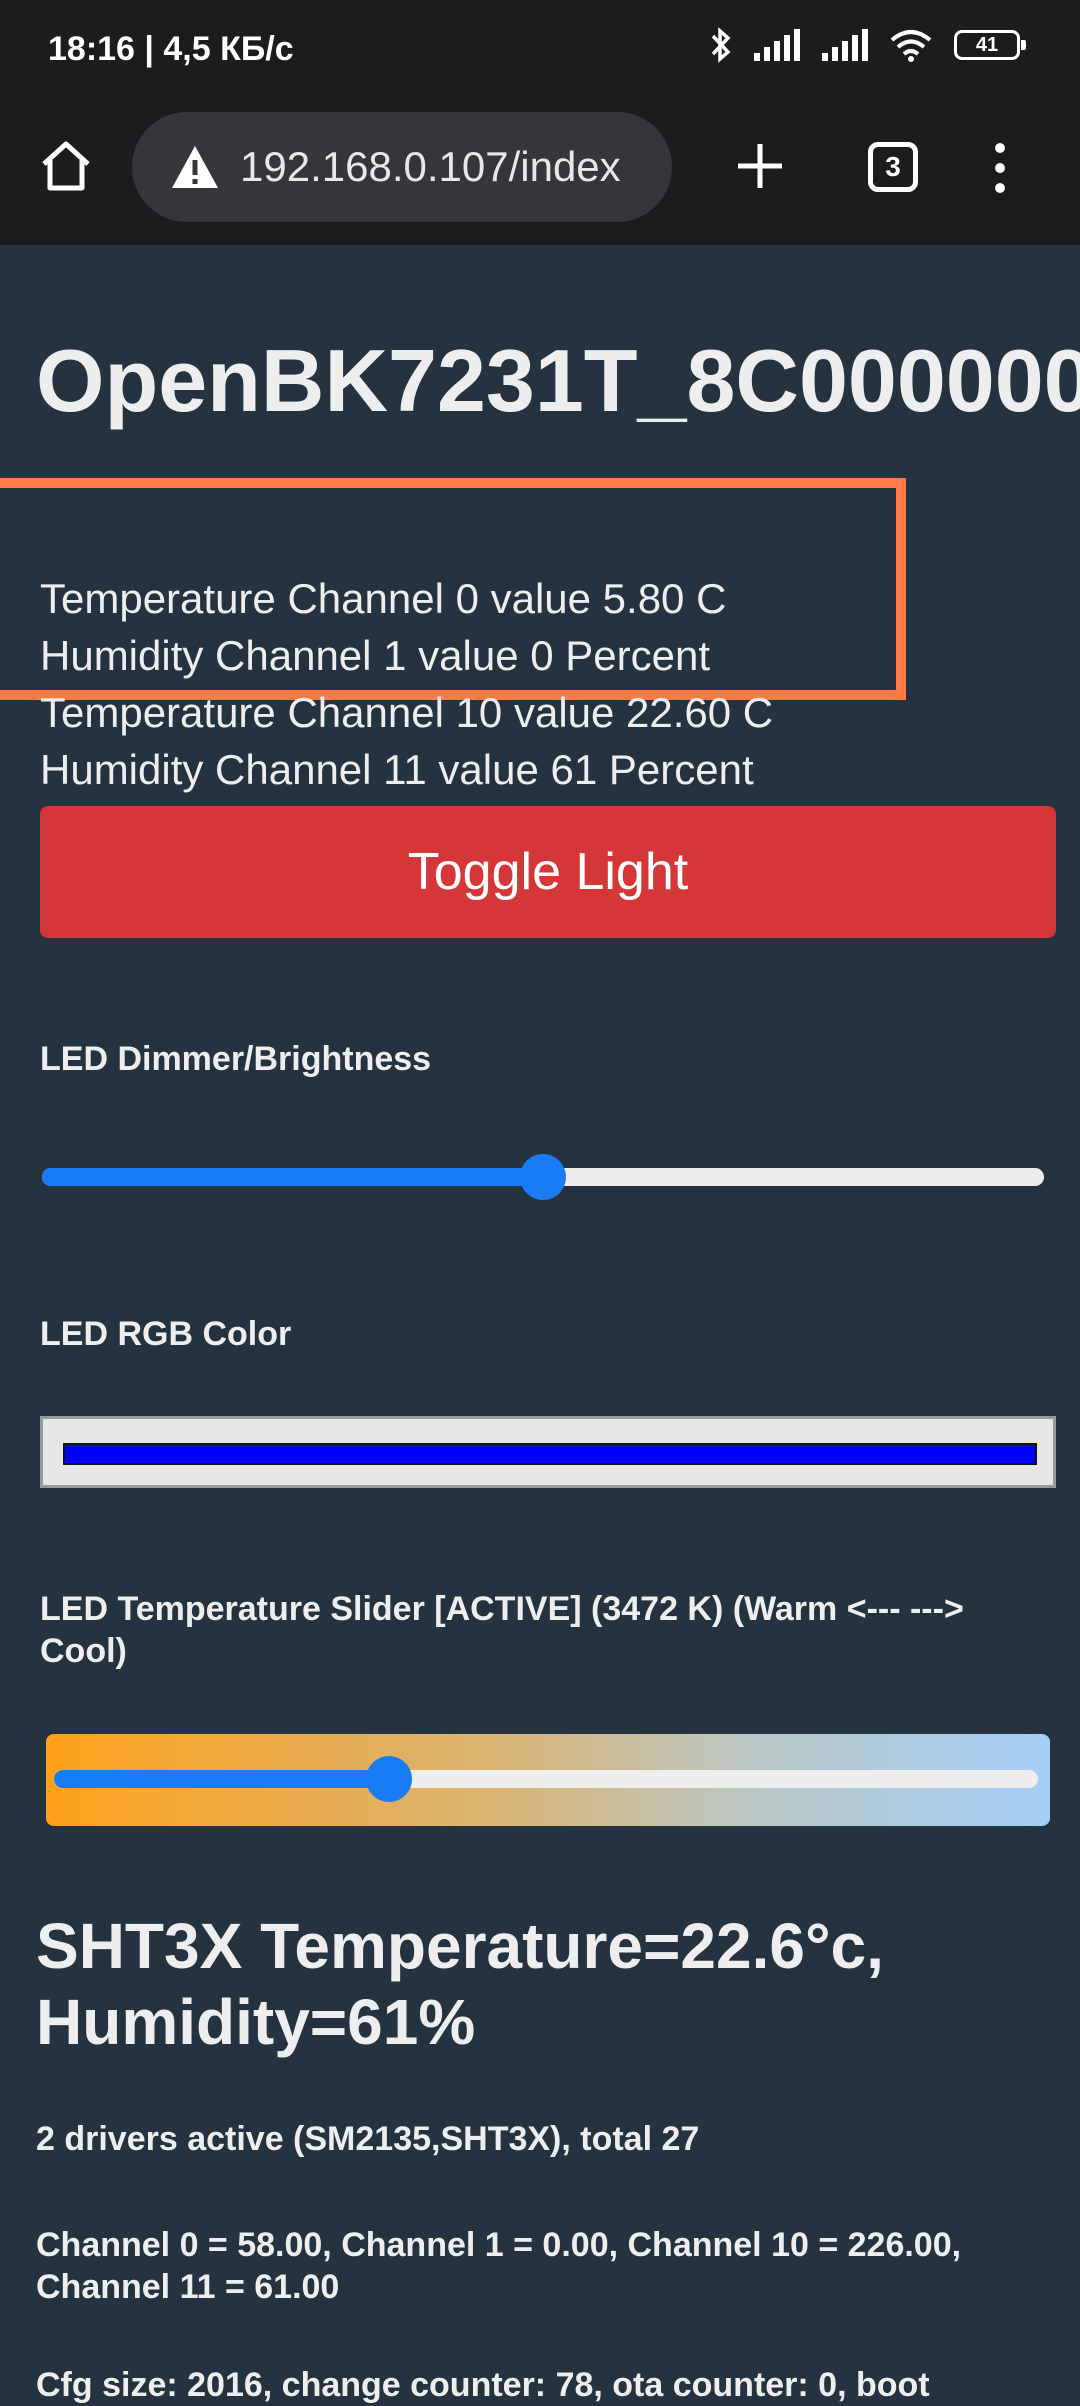 The height and width of the screenshot is (2406, 1080). Describe the element at coordinates (760, 166) in the screenshot. I see `plus-icon` at that location.